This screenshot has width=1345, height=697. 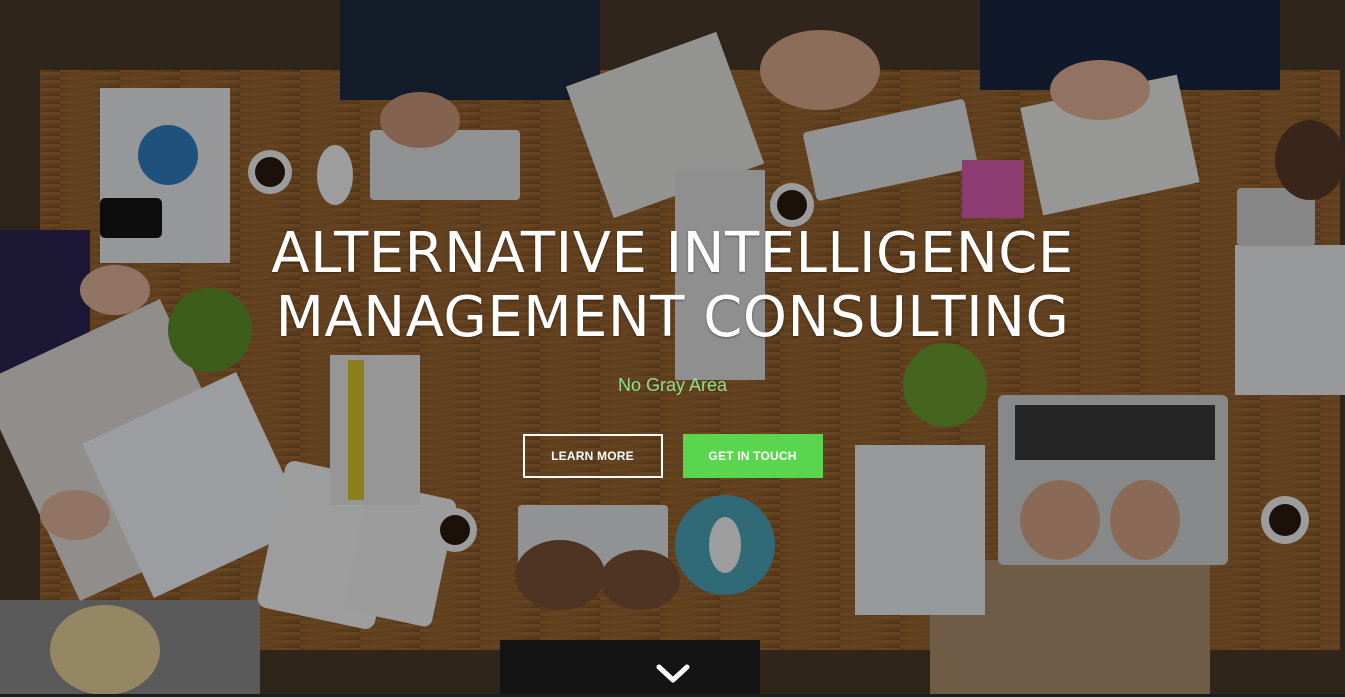 I want to click on hero-buttons: LEARN MORE GET IN TOUCH, so click(x=672, y=456).